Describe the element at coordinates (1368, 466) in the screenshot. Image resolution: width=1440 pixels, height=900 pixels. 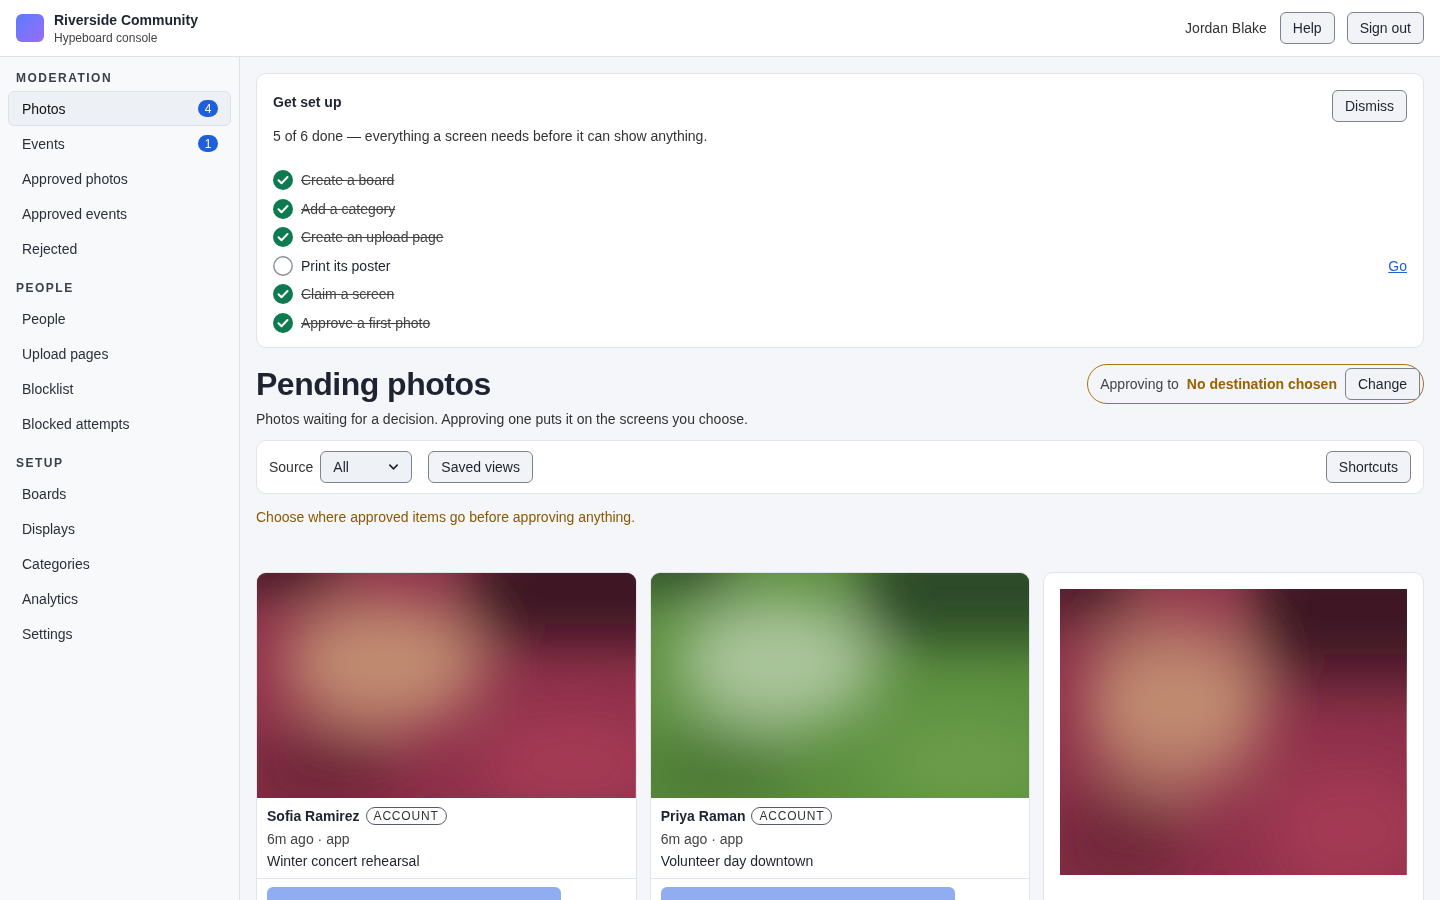
I see `shortcuts-button: Shortcuts` at that location.